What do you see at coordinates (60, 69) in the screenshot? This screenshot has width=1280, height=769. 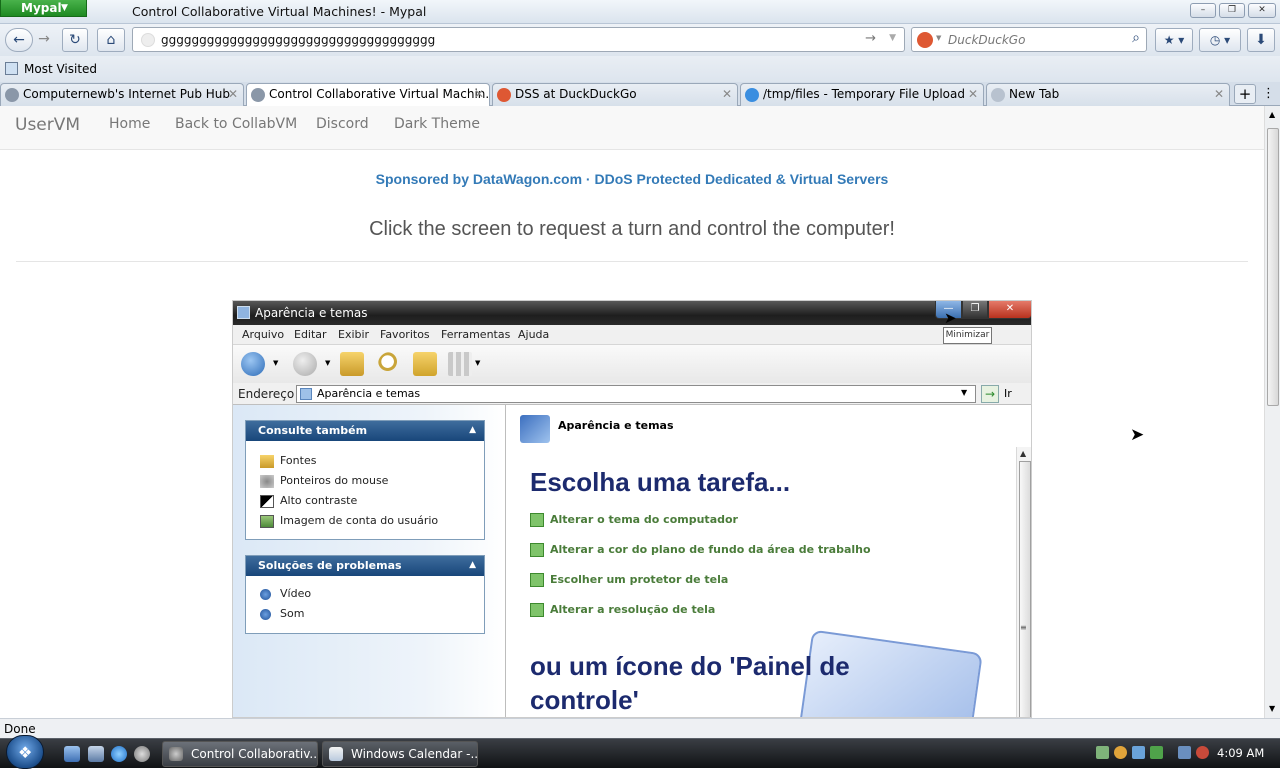 I see `most-visited-bookmark: Most Visited` at bounding box center [60, 69].